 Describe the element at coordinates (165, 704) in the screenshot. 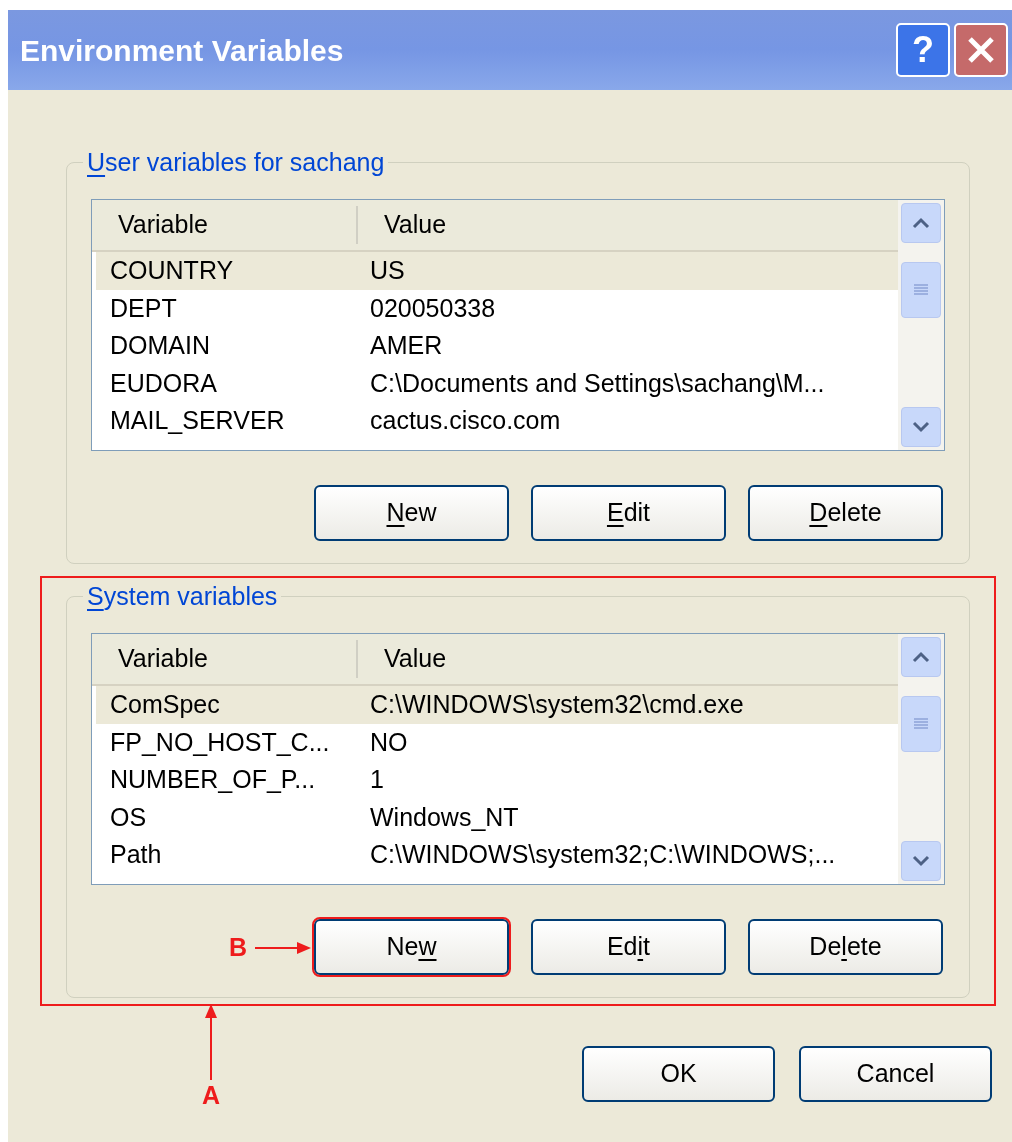

I see `variable-name: ComSpec` at that location.